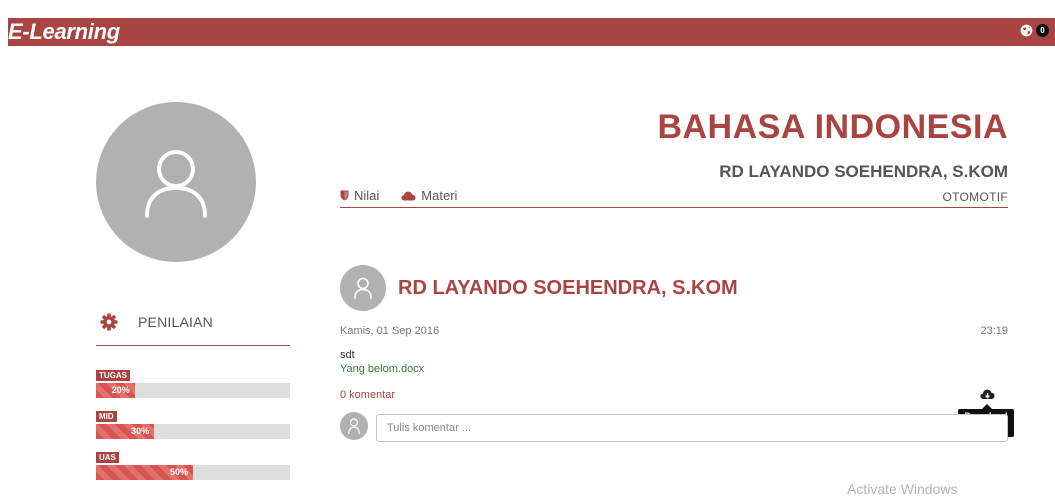 This screenshot has height=501, width=1055. What do you see at coordinates (113, 375) in the screenshot?
I see `grade-label: TUGAS` at bounding box center [113, 375].